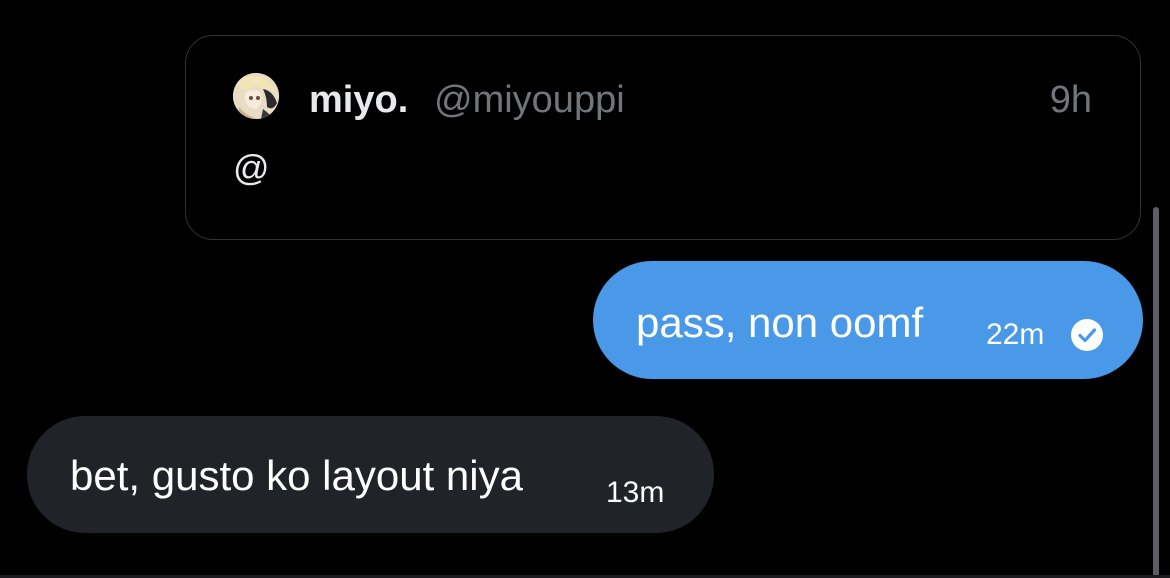  What do you see at coordinates (296, 475) in the screenshot?
I see `message-text: bet, gusto ko layout niya` at bounding box center [296, 475].